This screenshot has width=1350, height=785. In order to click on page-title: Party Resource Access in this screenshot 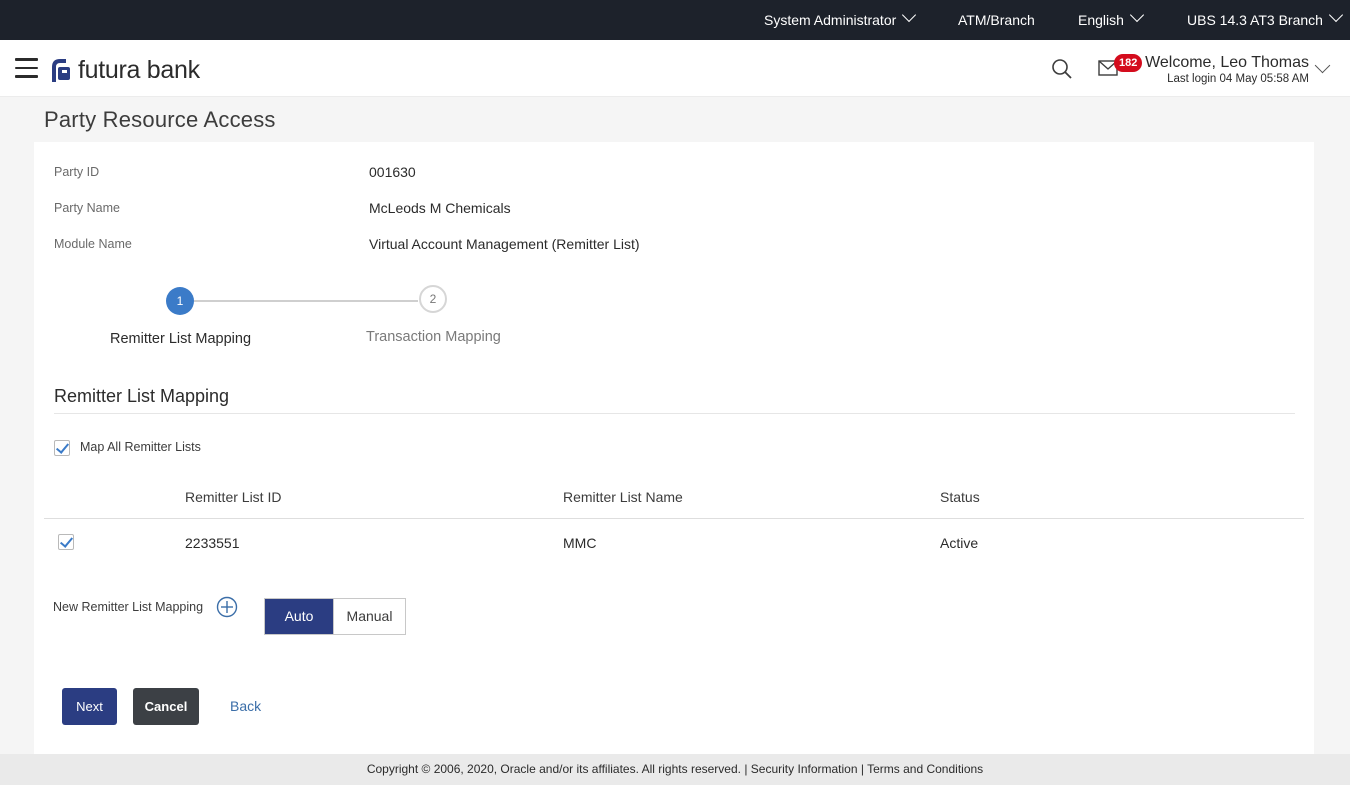, I will do `click(160, 119)`.